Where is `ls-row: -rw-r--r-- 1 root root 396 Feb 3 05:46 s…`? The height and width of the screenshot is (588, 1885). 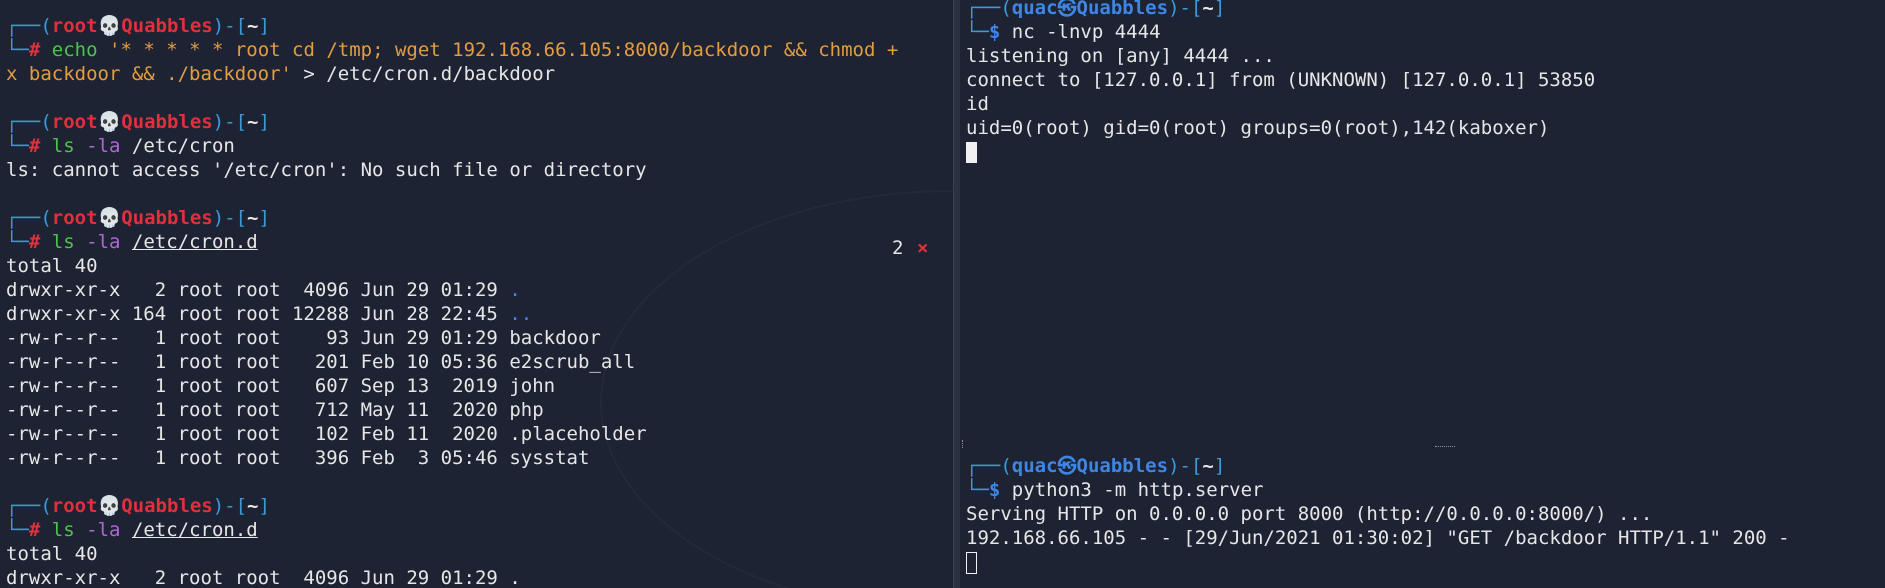
ls-row: -rw-r--r-- 1 root root 396 Feb 3 05:46 s… is located at coordinates (297, 458).